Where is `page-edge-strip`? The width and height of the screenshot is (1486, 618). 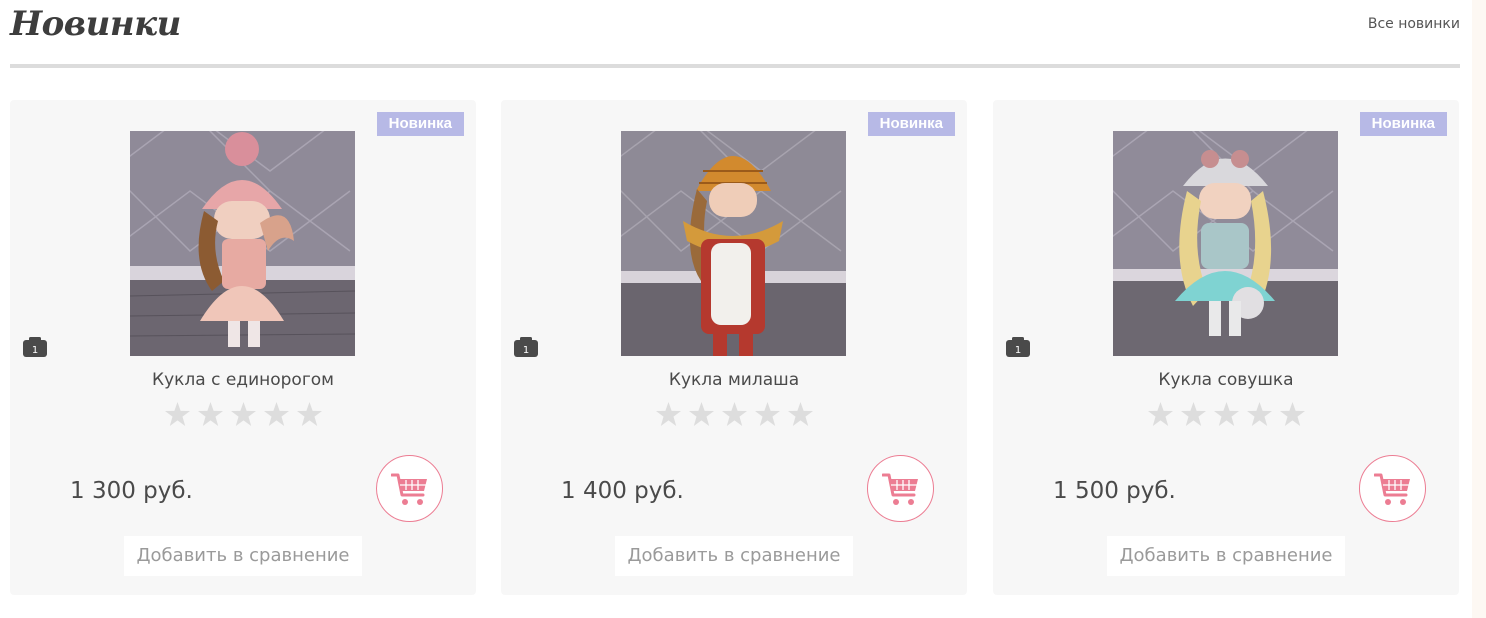 page-edge-strip is located at coordinates (1479, 309).